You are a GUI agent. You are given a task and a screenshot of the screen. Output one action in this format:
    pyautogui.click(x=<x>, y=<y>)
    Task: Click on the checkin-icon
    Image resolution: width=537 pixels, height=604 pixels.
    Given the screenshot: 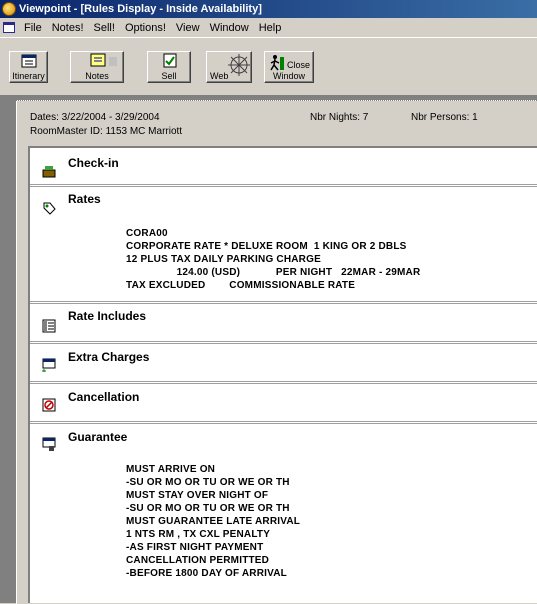 What is the action you would take?
    pyautogui.click(x=49, y=172)
    